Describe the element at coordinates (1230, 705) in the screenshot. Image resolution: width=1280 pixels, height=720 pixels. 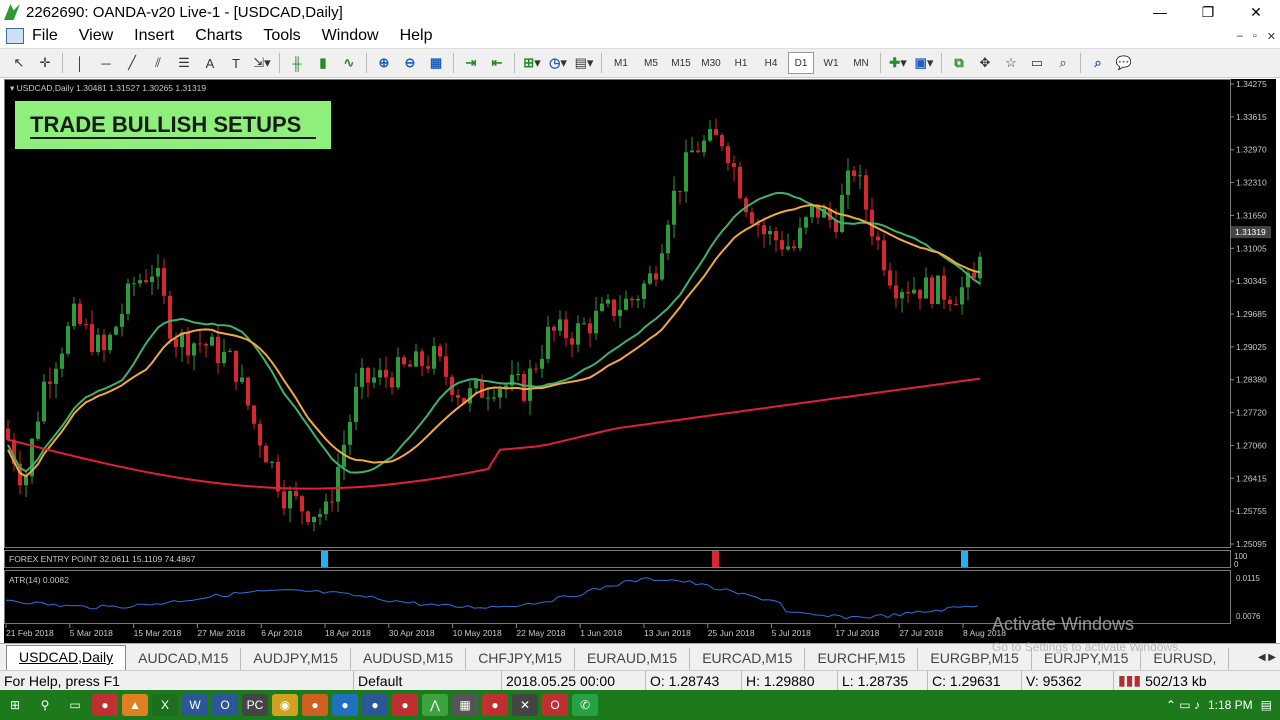
I see `clock: 1:18 PM` at that location.